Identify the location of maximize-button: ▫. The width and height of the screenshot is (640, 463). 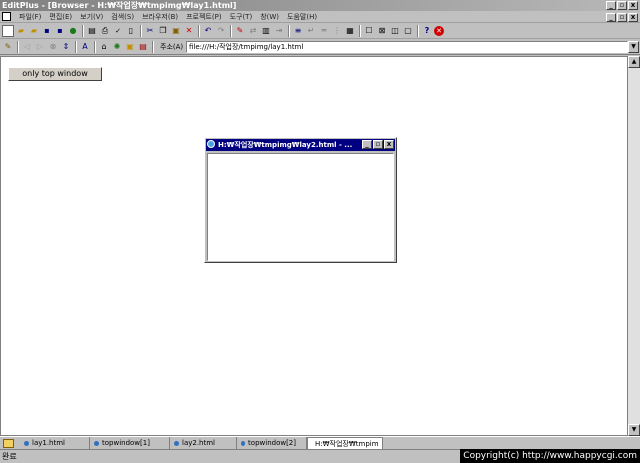
(622, 5).